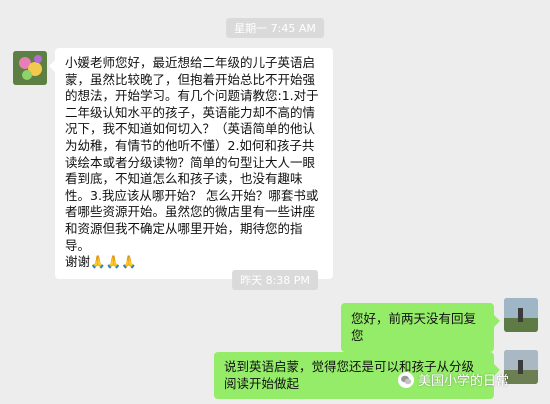 Image resolution: width=550 pixels, height=404 pixels. What do you see at coordinates (414, 327) in the screenshot?
I see `message-text: 您好，前两天没有回复您` at bounding box center [414, 327].